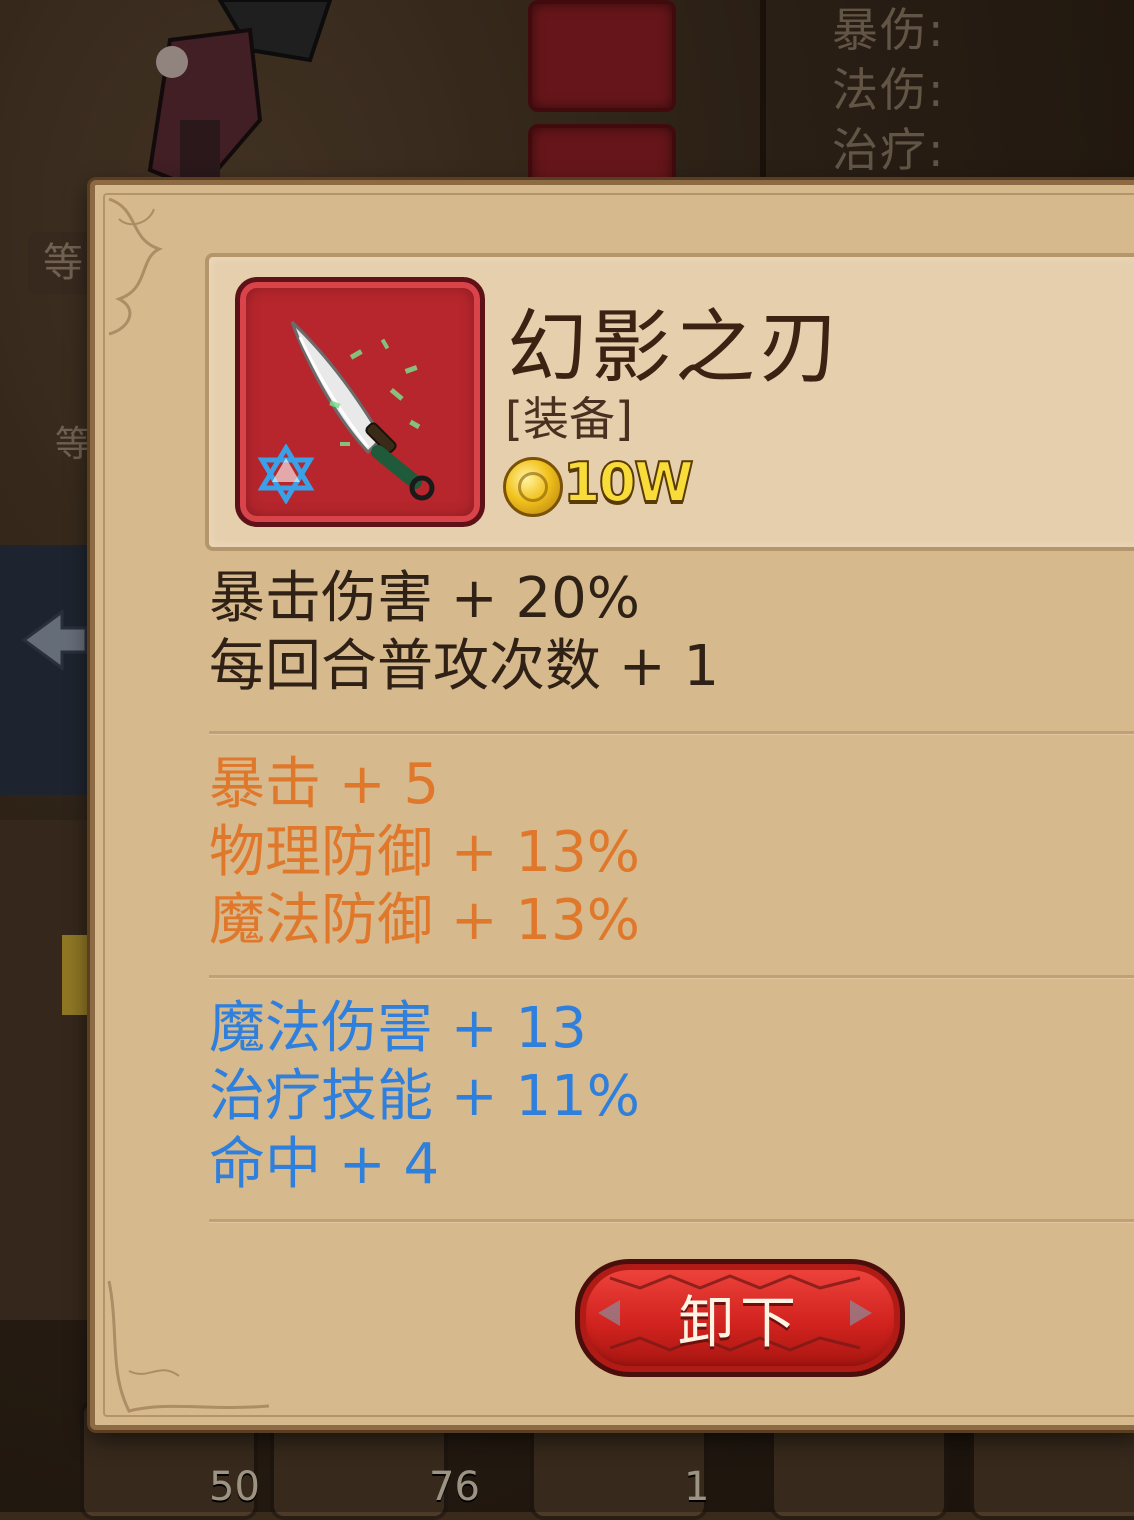 This screenshot has height=1520, width=1134. I want to click on stat-line: 魔法防御 + 13%, so click(424, 920).